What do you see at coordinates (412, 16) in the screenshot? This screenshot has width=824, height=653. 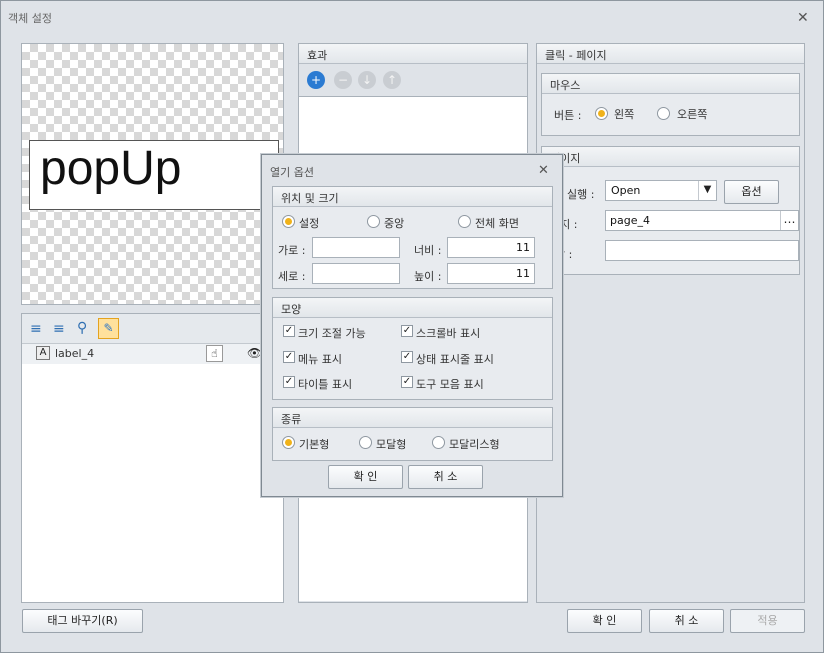 I see `titlebar: 객체 설정 ✕` at bounding box center [412, 16].